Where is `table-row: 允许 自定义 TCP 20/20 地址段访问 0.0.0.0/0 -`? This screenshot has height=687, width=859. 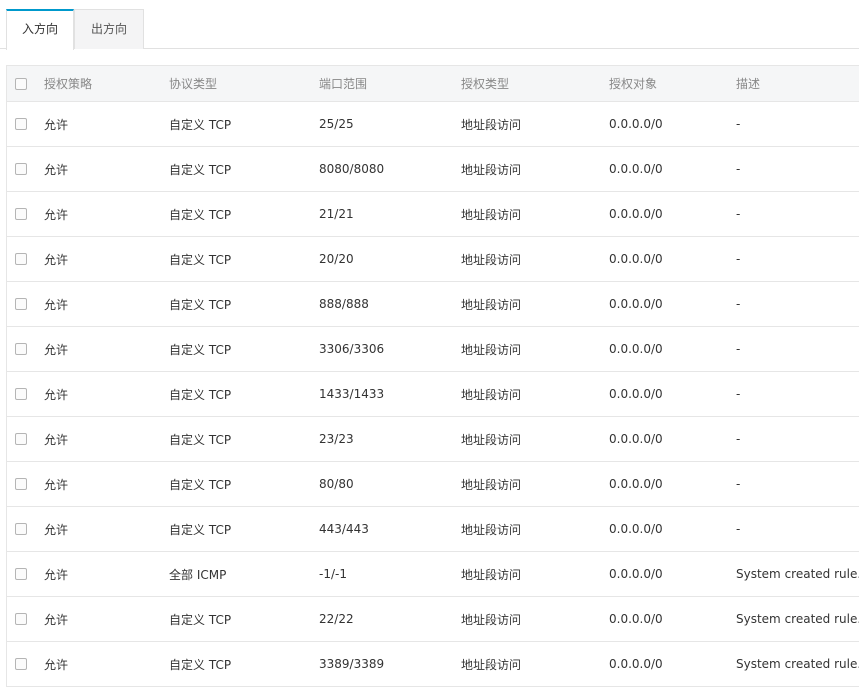
table-row: 允许 自定义 TCP 20/20 地址段访问 0.0.0.0/0 - is located at coordinates (433, 259).